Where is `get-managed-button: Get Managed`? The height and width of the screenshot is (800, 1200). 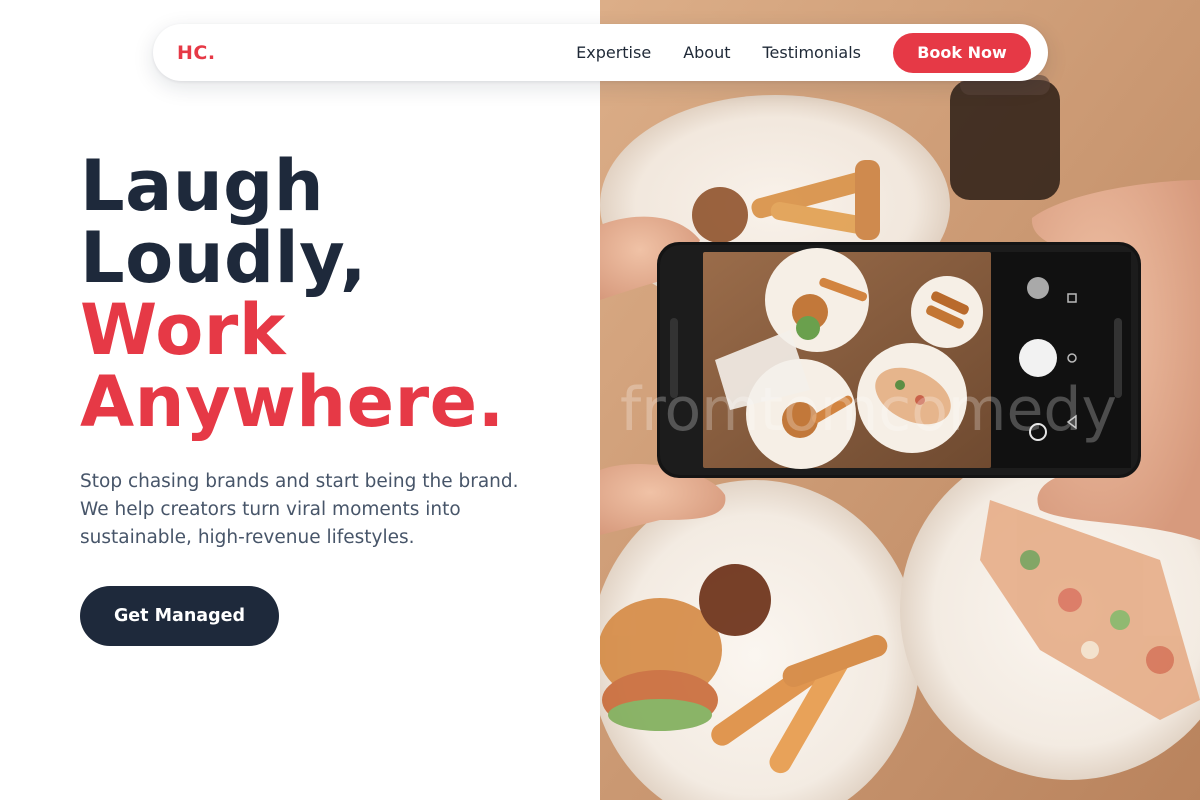 get-managed-button: Get Managed is located at coordinates (179, 616).